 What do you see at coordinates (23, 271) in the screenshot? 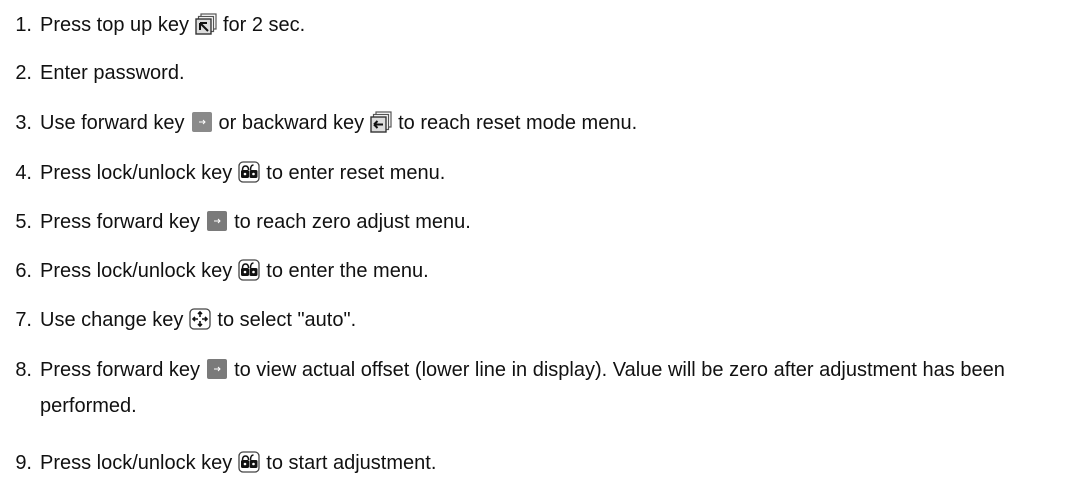
I see `step-number: 6.` at bounding box center [23, 271].